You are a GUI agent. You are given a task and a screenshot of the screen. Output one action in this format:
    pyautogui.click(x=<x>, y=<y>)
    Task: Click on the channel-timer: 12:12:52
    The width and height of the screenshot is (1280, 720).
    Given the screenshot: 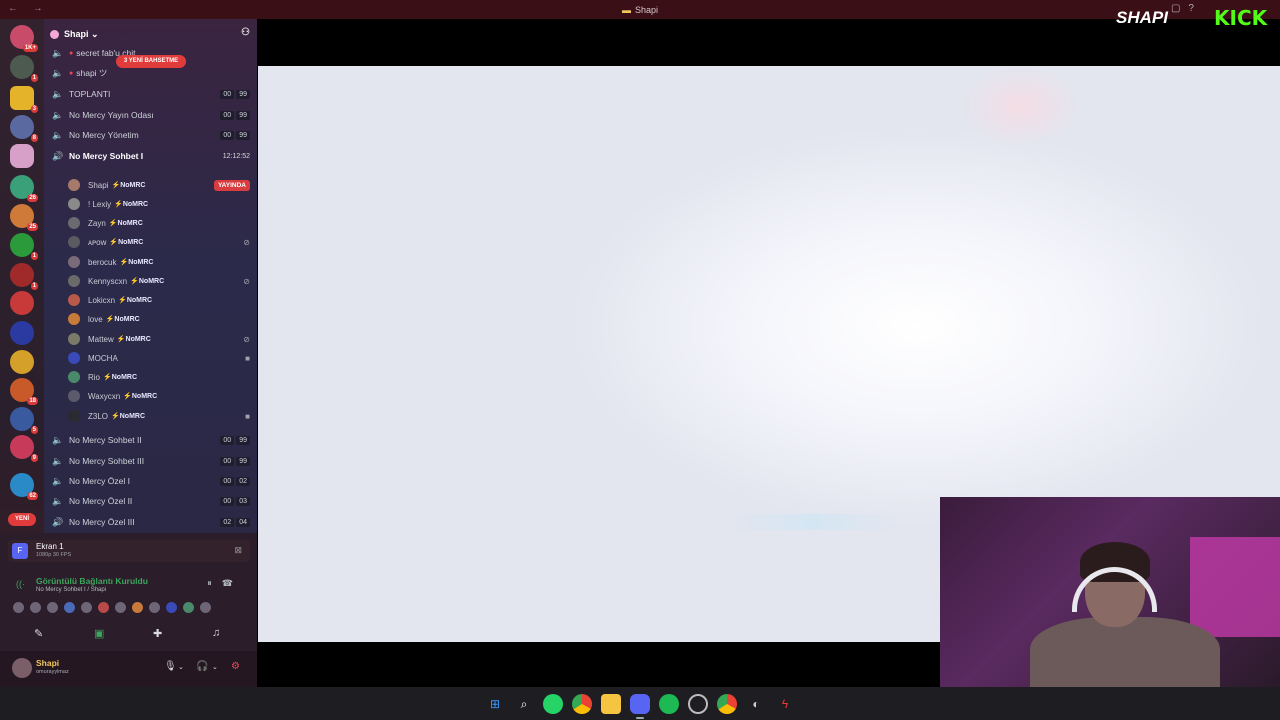 What is the action you would take?
    pyautogui.click(x=236, y=156)
    